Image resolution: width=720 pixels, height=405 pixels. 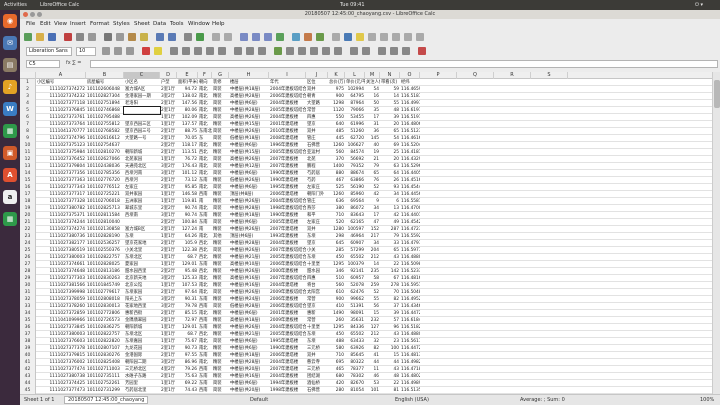 I want to click on table-cell: 76, so click(x=372, y=180).